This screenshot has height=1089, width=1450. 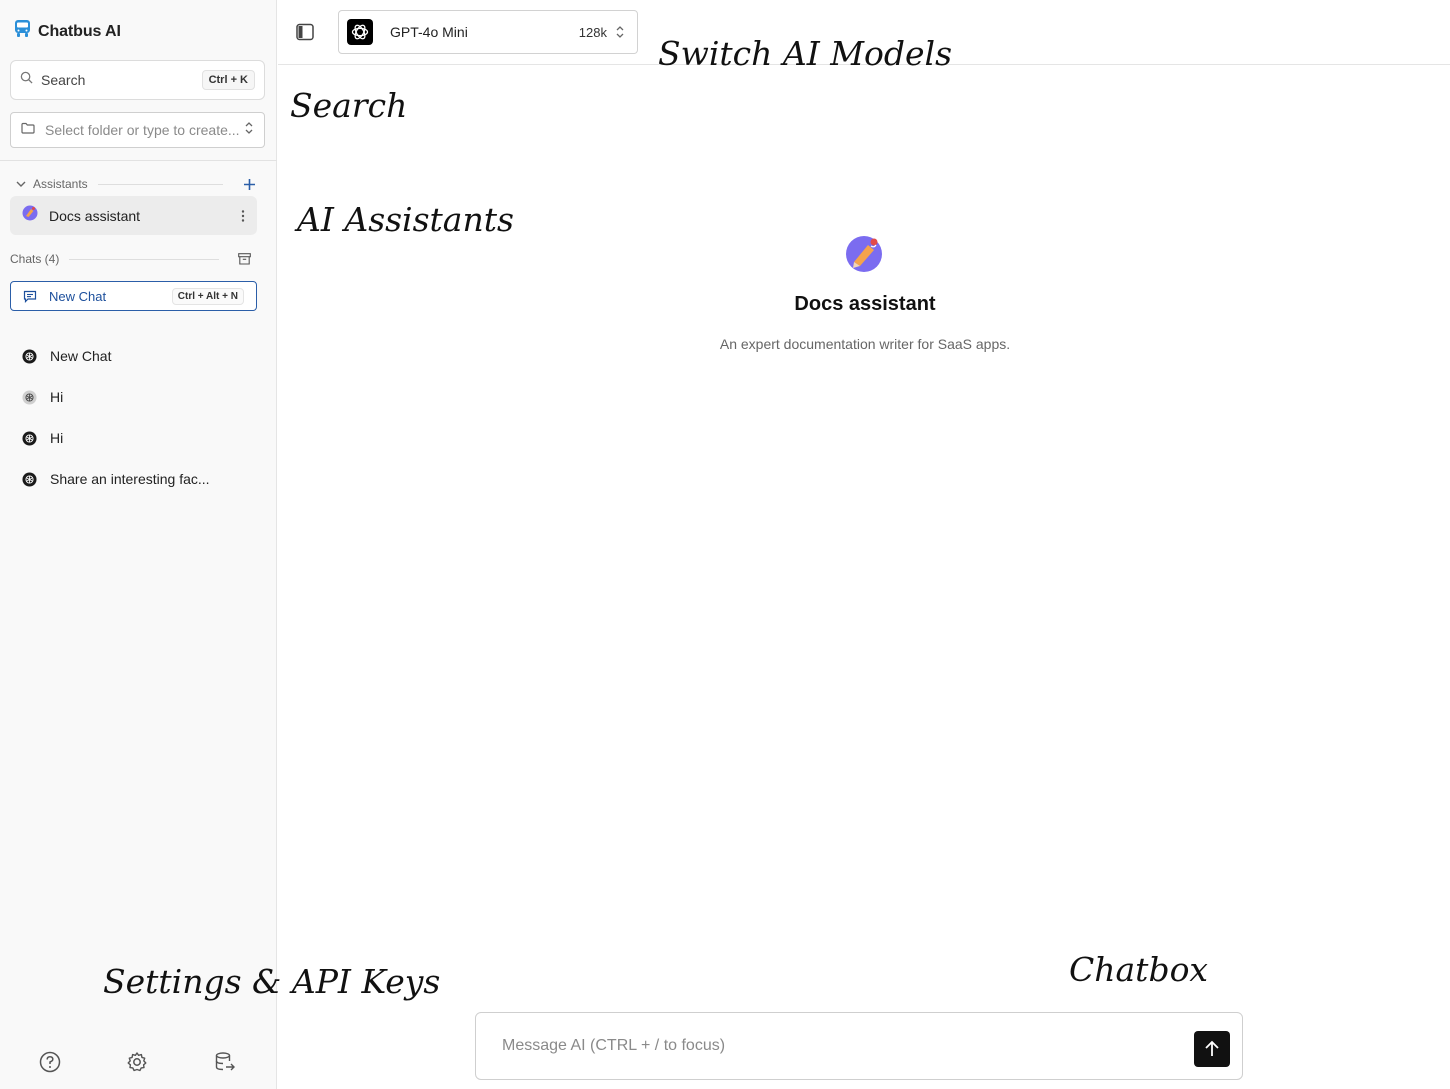 I want to click on database-export-icon, so click(x=225, y=1062).